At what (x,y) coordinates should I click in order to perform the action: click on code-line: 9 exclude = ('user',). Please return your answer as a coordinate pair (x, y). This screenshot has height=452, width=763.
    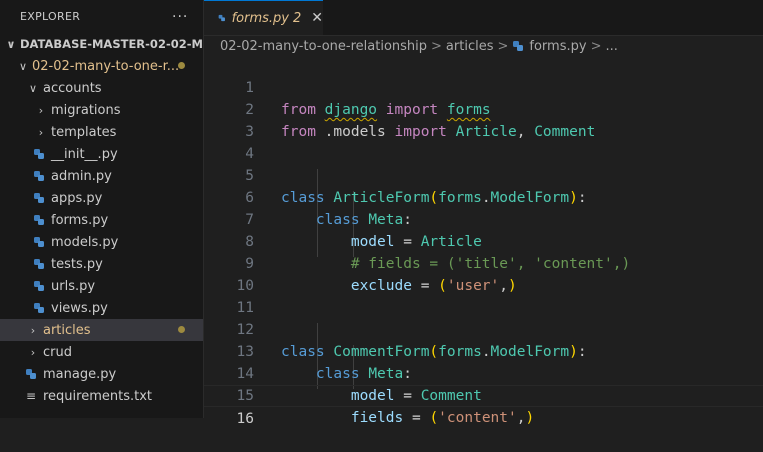
    Looking at the image, I should click on (483, 262).